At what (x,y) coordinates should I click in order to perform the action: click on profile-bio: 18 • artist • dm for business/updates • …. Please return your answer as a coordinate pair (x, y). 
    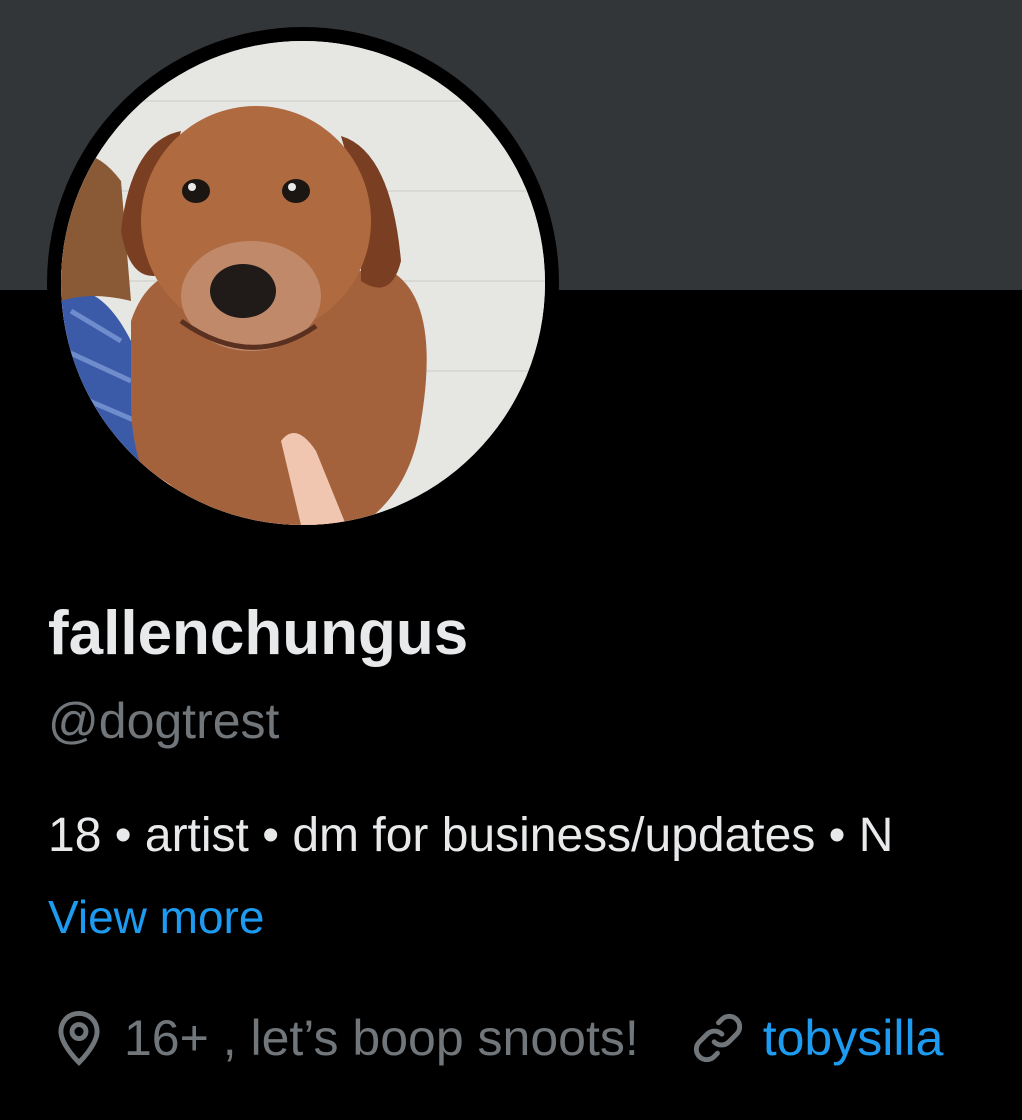
    Looking at the image, I should click on (471, 836).